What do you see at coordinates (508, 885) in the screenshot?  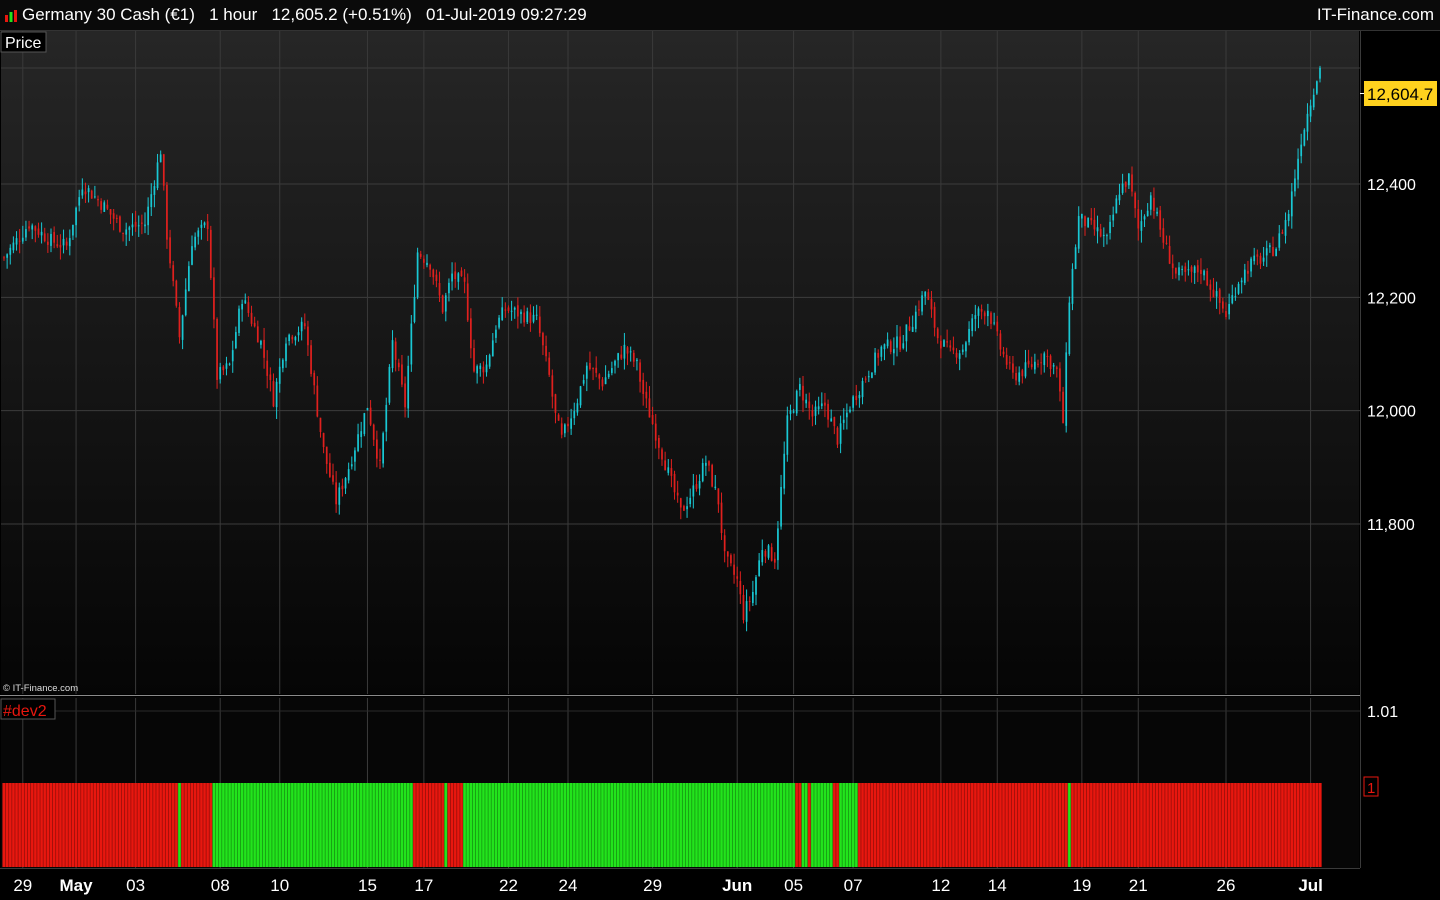 I see `time-tick-label: 22` at bounding box center [508, 885].